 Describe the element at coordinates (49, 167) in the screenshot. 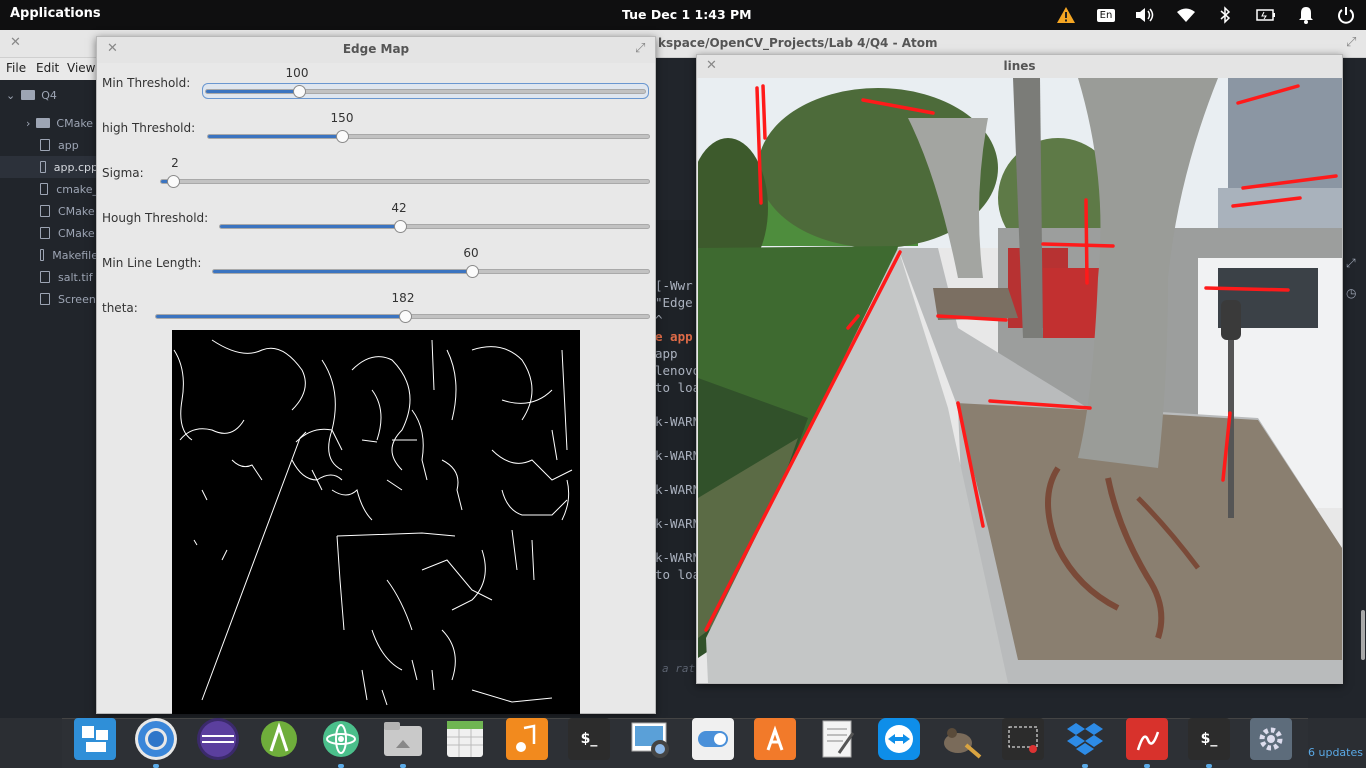

I see `tree-item-selected: app.cpp` at that location.